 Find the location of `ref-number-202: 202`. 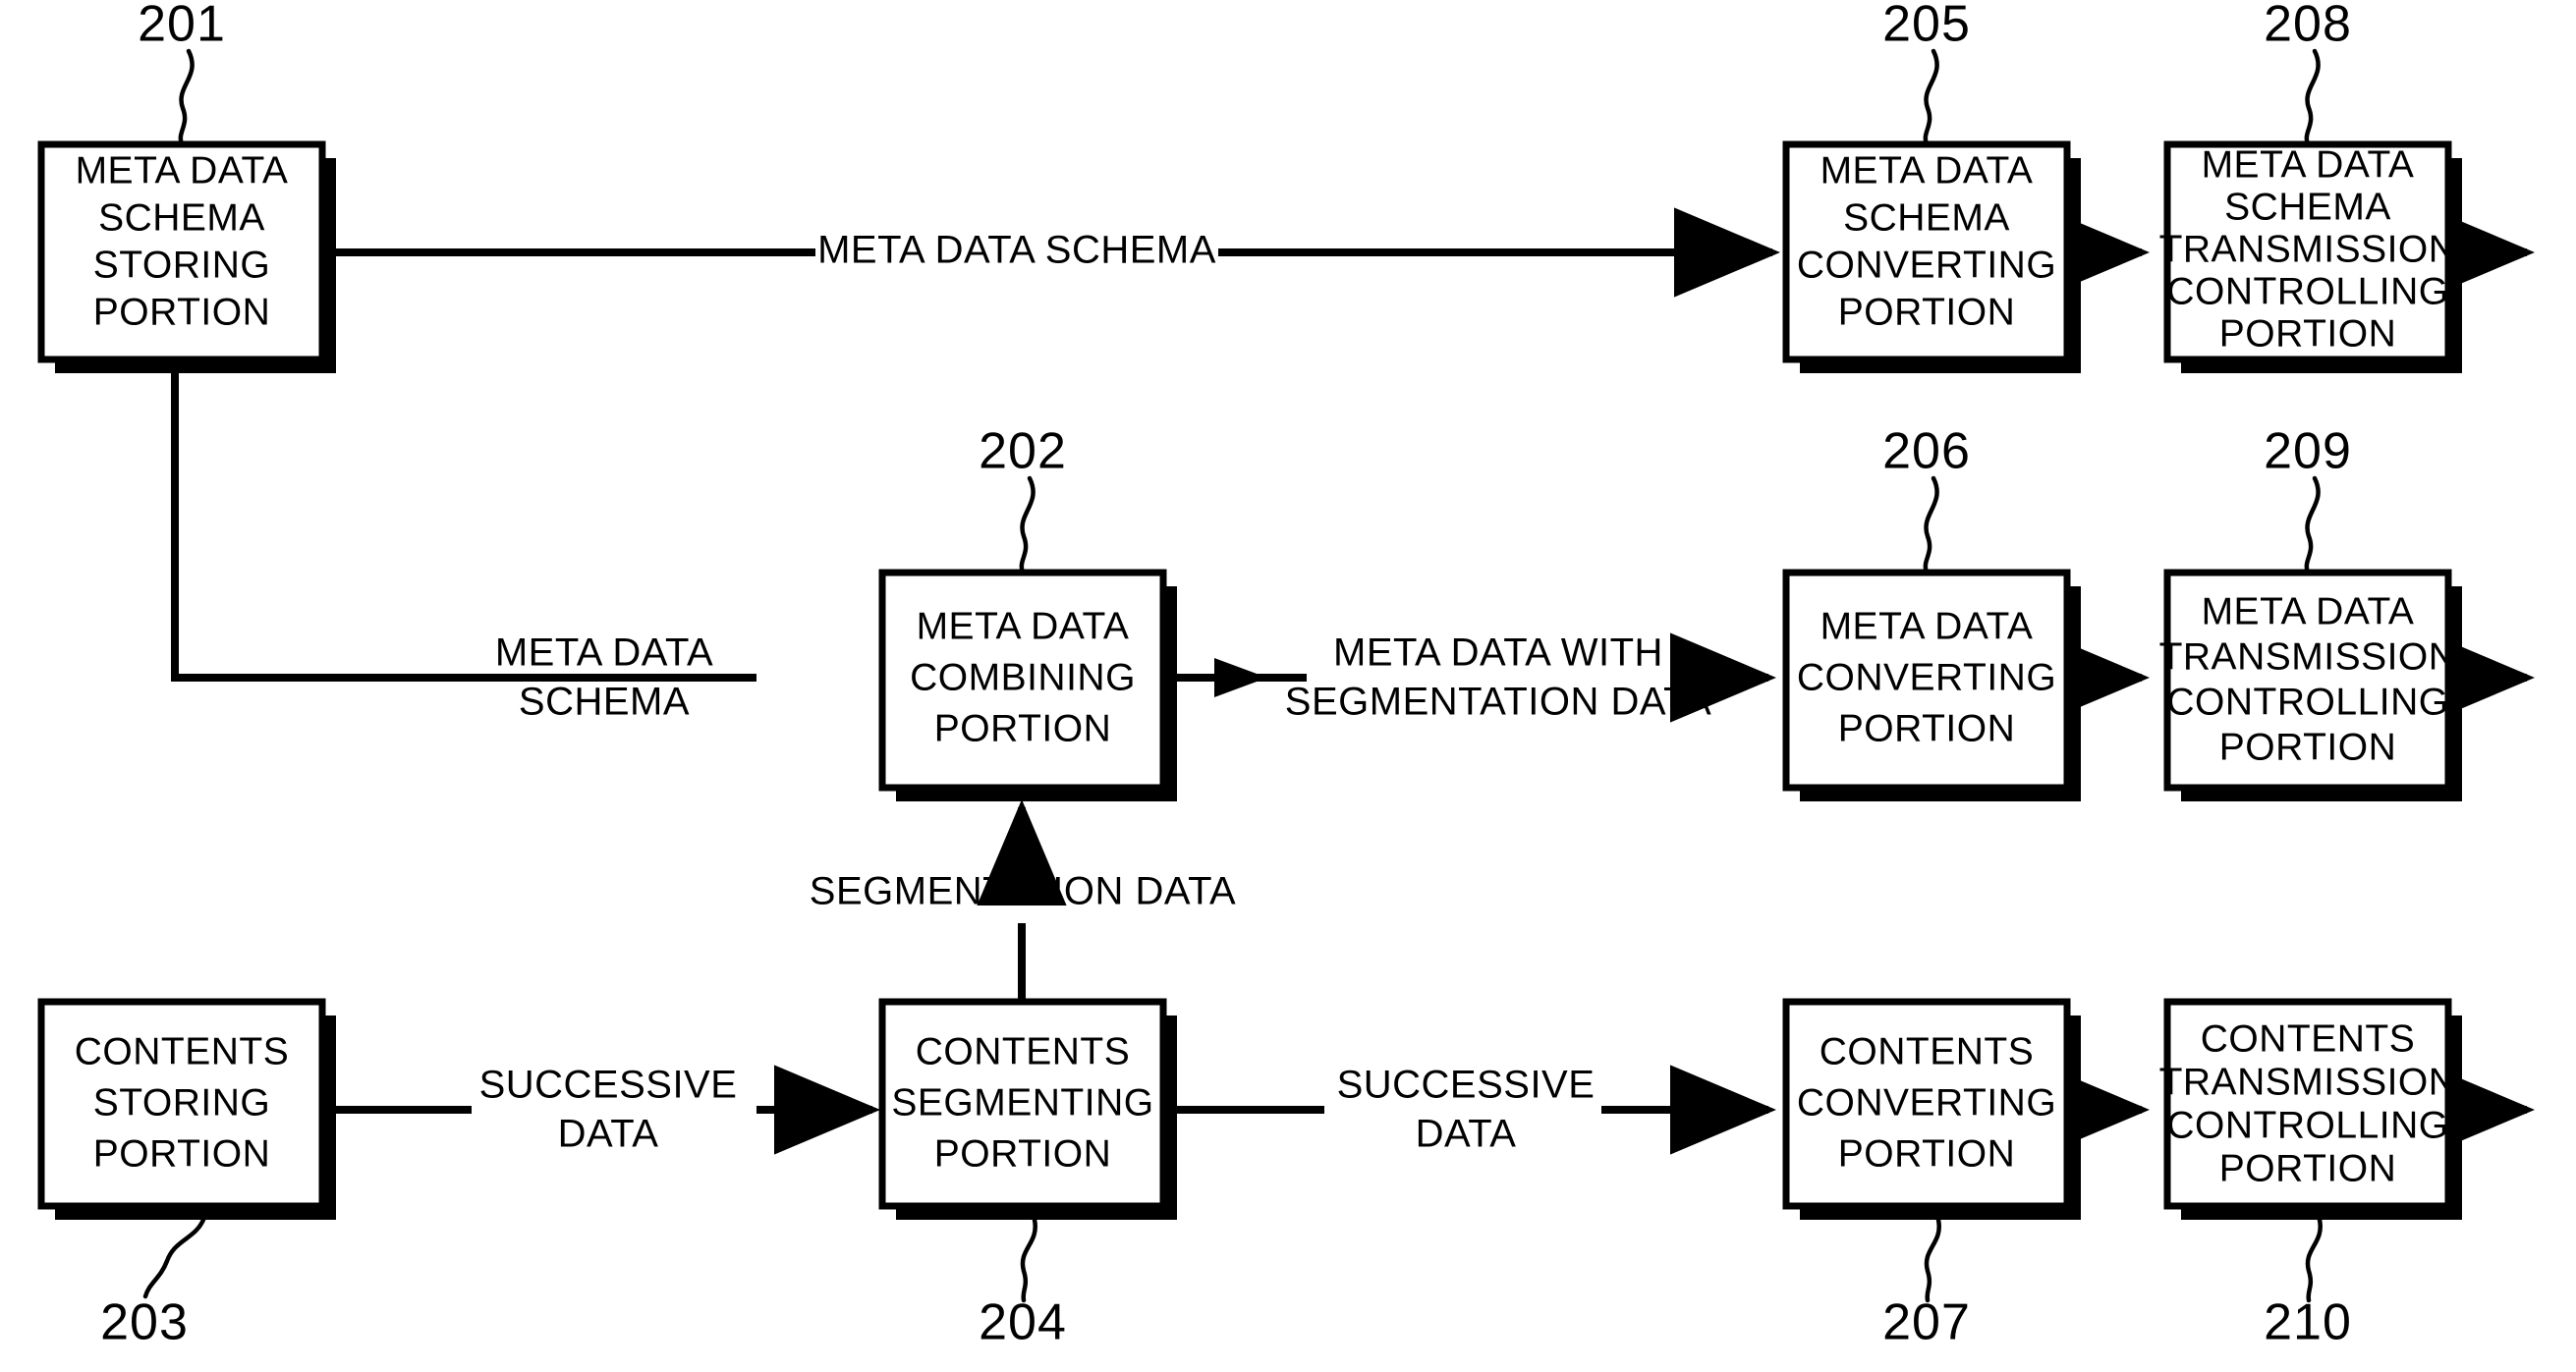

ref-number-202: 202 is located at coordinates (1023, 451).